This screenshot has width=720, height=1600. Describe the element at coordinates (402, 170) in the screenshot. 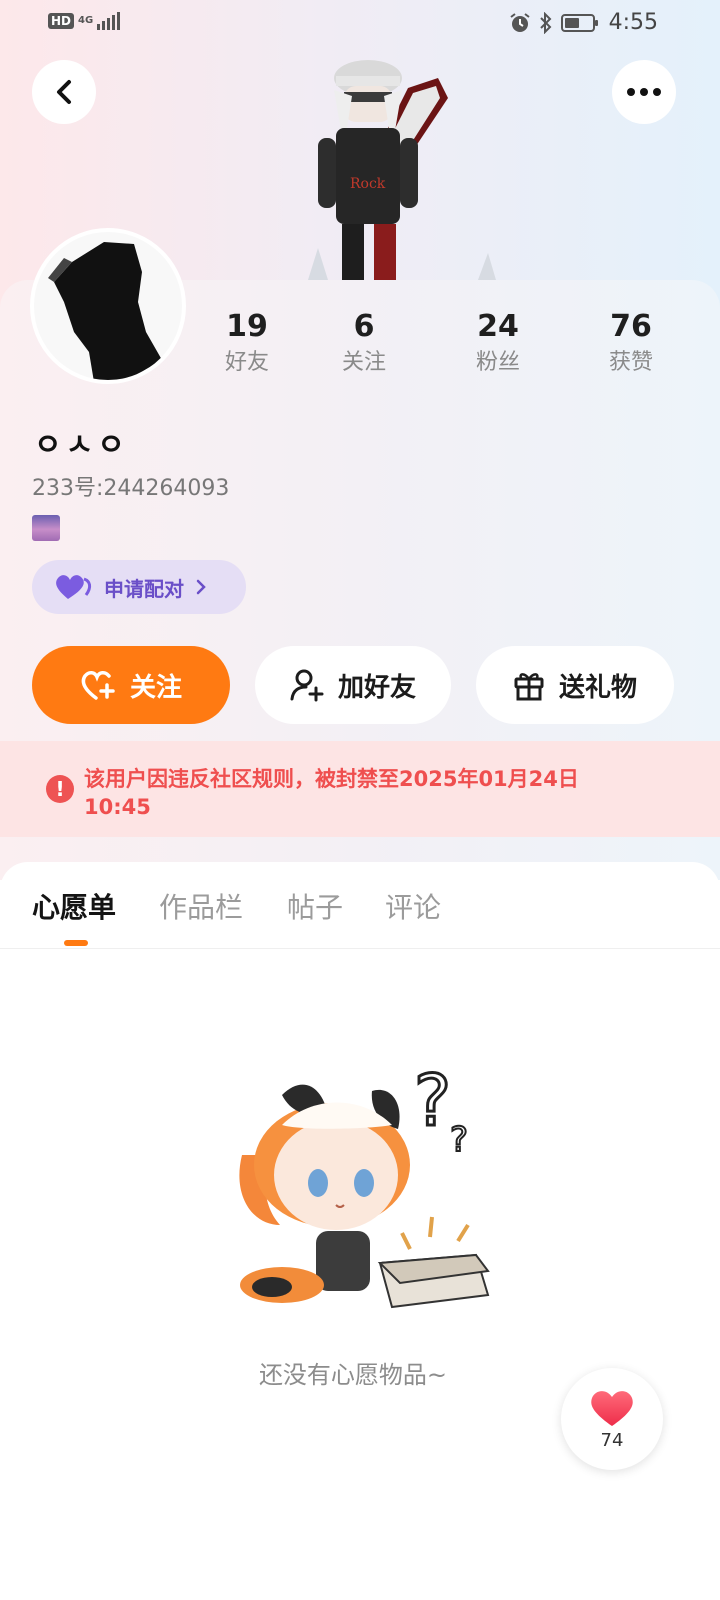

I see `character-illustration: Rock` at that location.